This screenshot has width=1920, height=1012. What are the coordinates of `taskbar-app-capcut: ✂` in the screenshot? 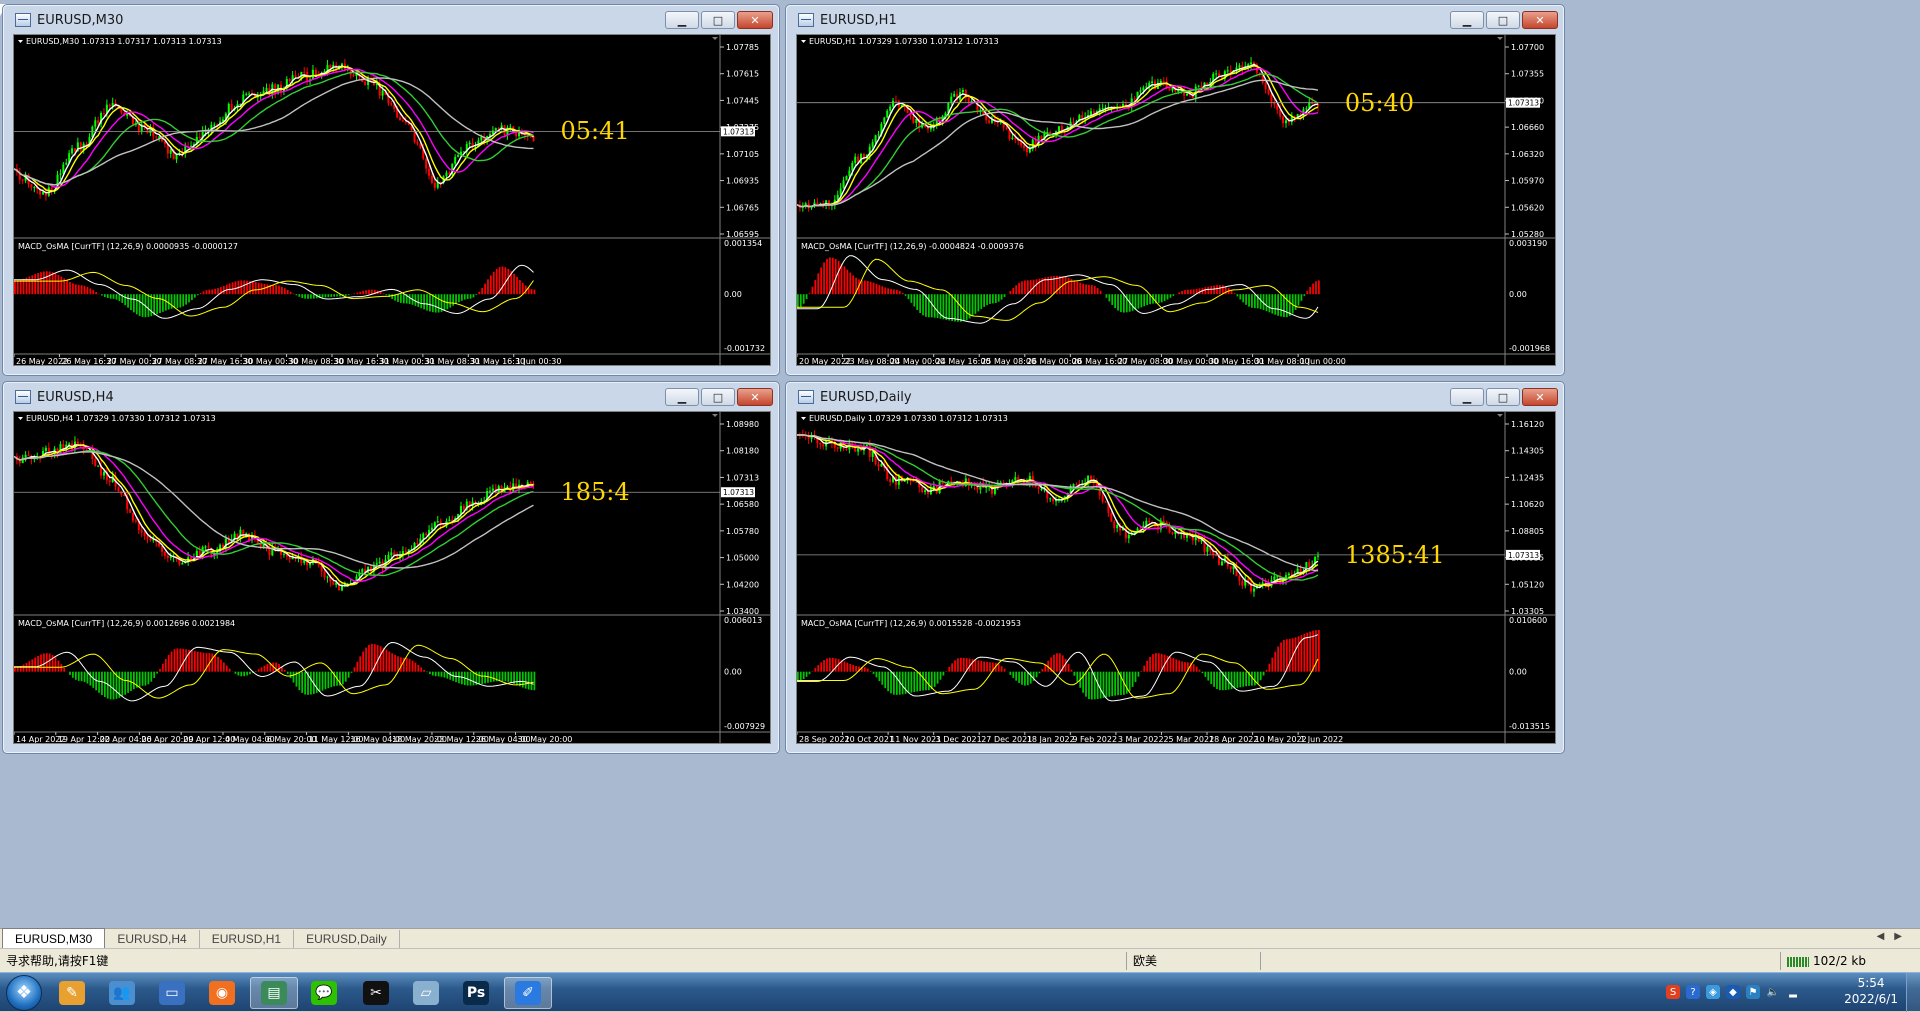 It's located at (376, 993).